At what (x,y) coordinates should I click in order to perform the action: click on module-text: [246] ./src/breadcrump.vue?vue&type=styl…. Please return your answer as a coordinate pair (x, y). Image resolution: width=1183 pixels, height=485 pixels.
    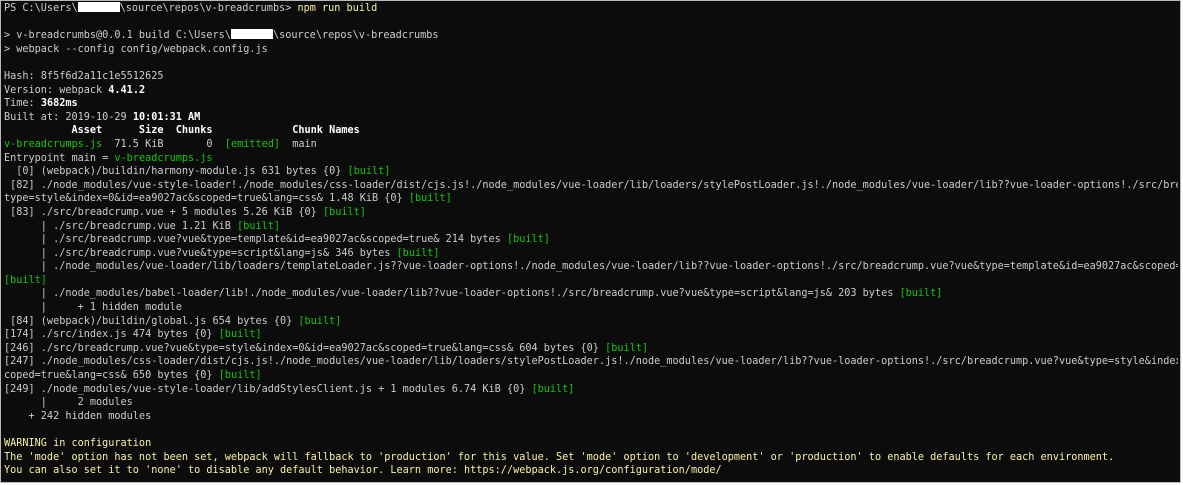
    Looking at the image, I should click on (305, 348).